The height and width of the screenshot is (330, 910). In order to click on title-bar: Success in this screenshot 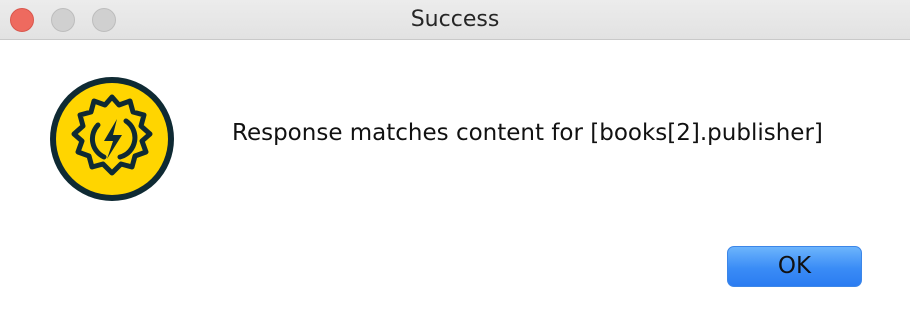, I will do `click(455, 20)`.